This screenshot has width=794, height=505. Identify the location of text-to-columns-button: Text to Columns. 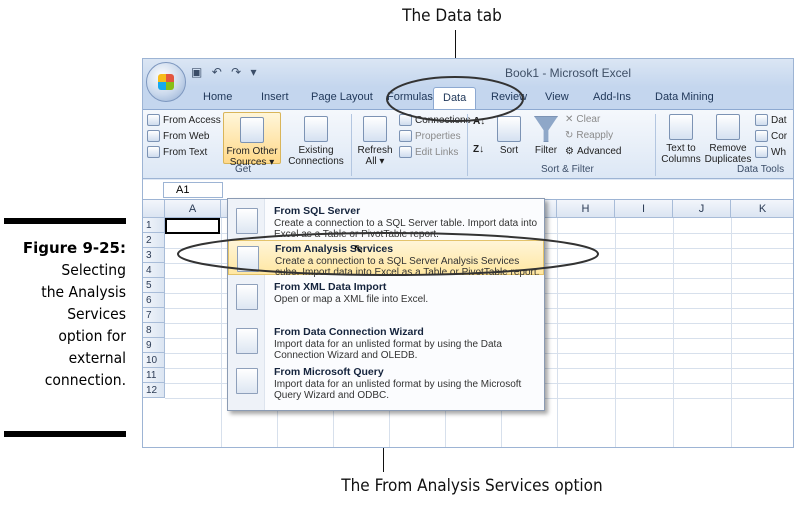
(681, 139).